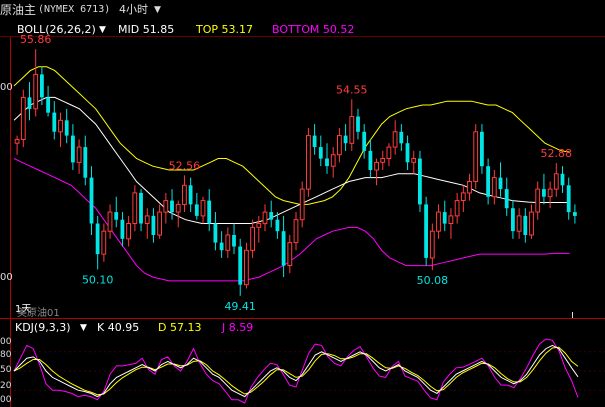 The image size is (605, 407). Describe the element at coordinates (133, 10) in the screenshot. I see `period-selector: 4小时` at that location.